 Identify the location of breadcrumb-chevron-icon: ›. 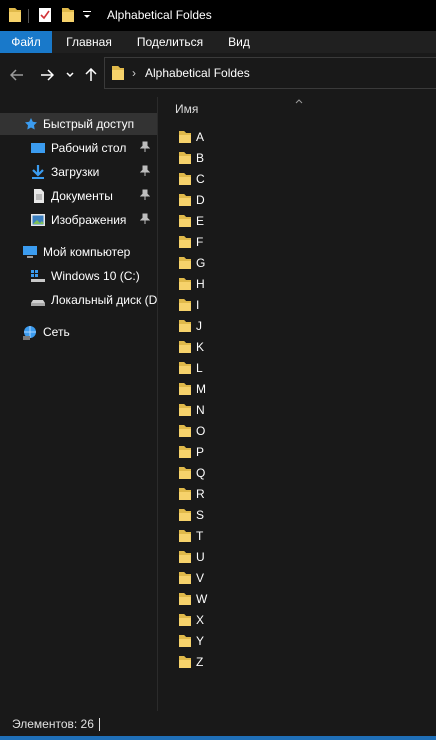
(134, 73).